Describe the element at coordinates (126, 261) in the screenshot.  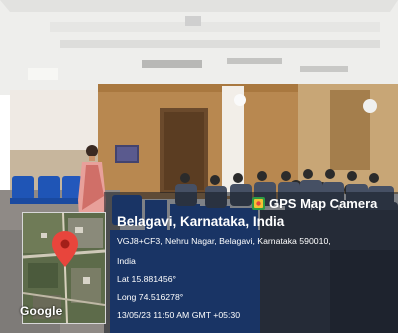
I see `address-country: India` at that location.